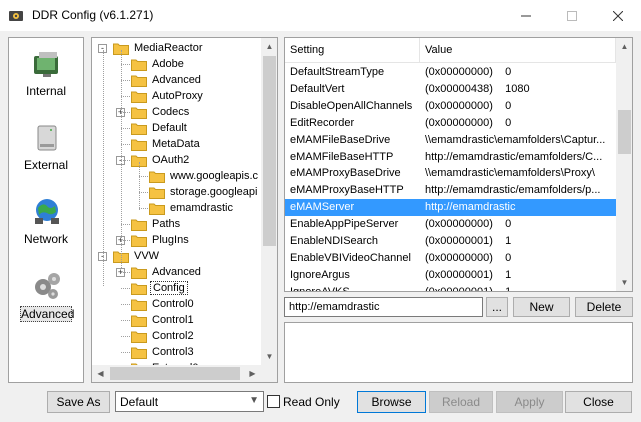 Image resolution: width=641 pixels, height=422 pixels. I want to click on tree-node: www.googleapis.c, so click(204, 176).